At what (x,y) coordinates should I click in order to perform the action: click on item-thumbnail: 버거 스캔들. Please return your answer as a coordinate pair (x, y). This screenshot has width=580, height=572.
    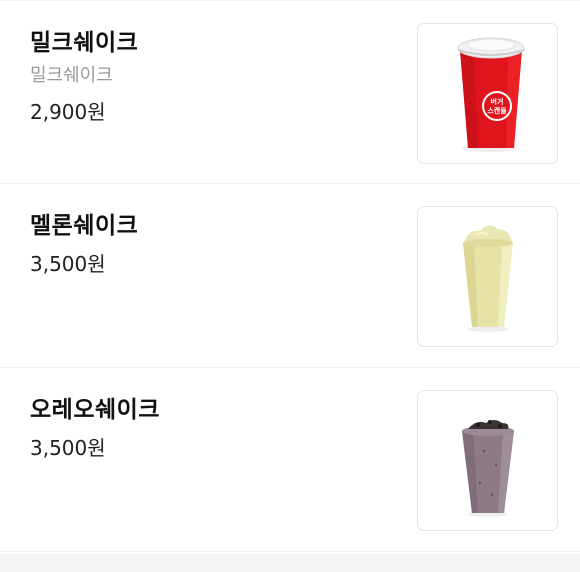
    Looking at the image, I should click on (487, 93).